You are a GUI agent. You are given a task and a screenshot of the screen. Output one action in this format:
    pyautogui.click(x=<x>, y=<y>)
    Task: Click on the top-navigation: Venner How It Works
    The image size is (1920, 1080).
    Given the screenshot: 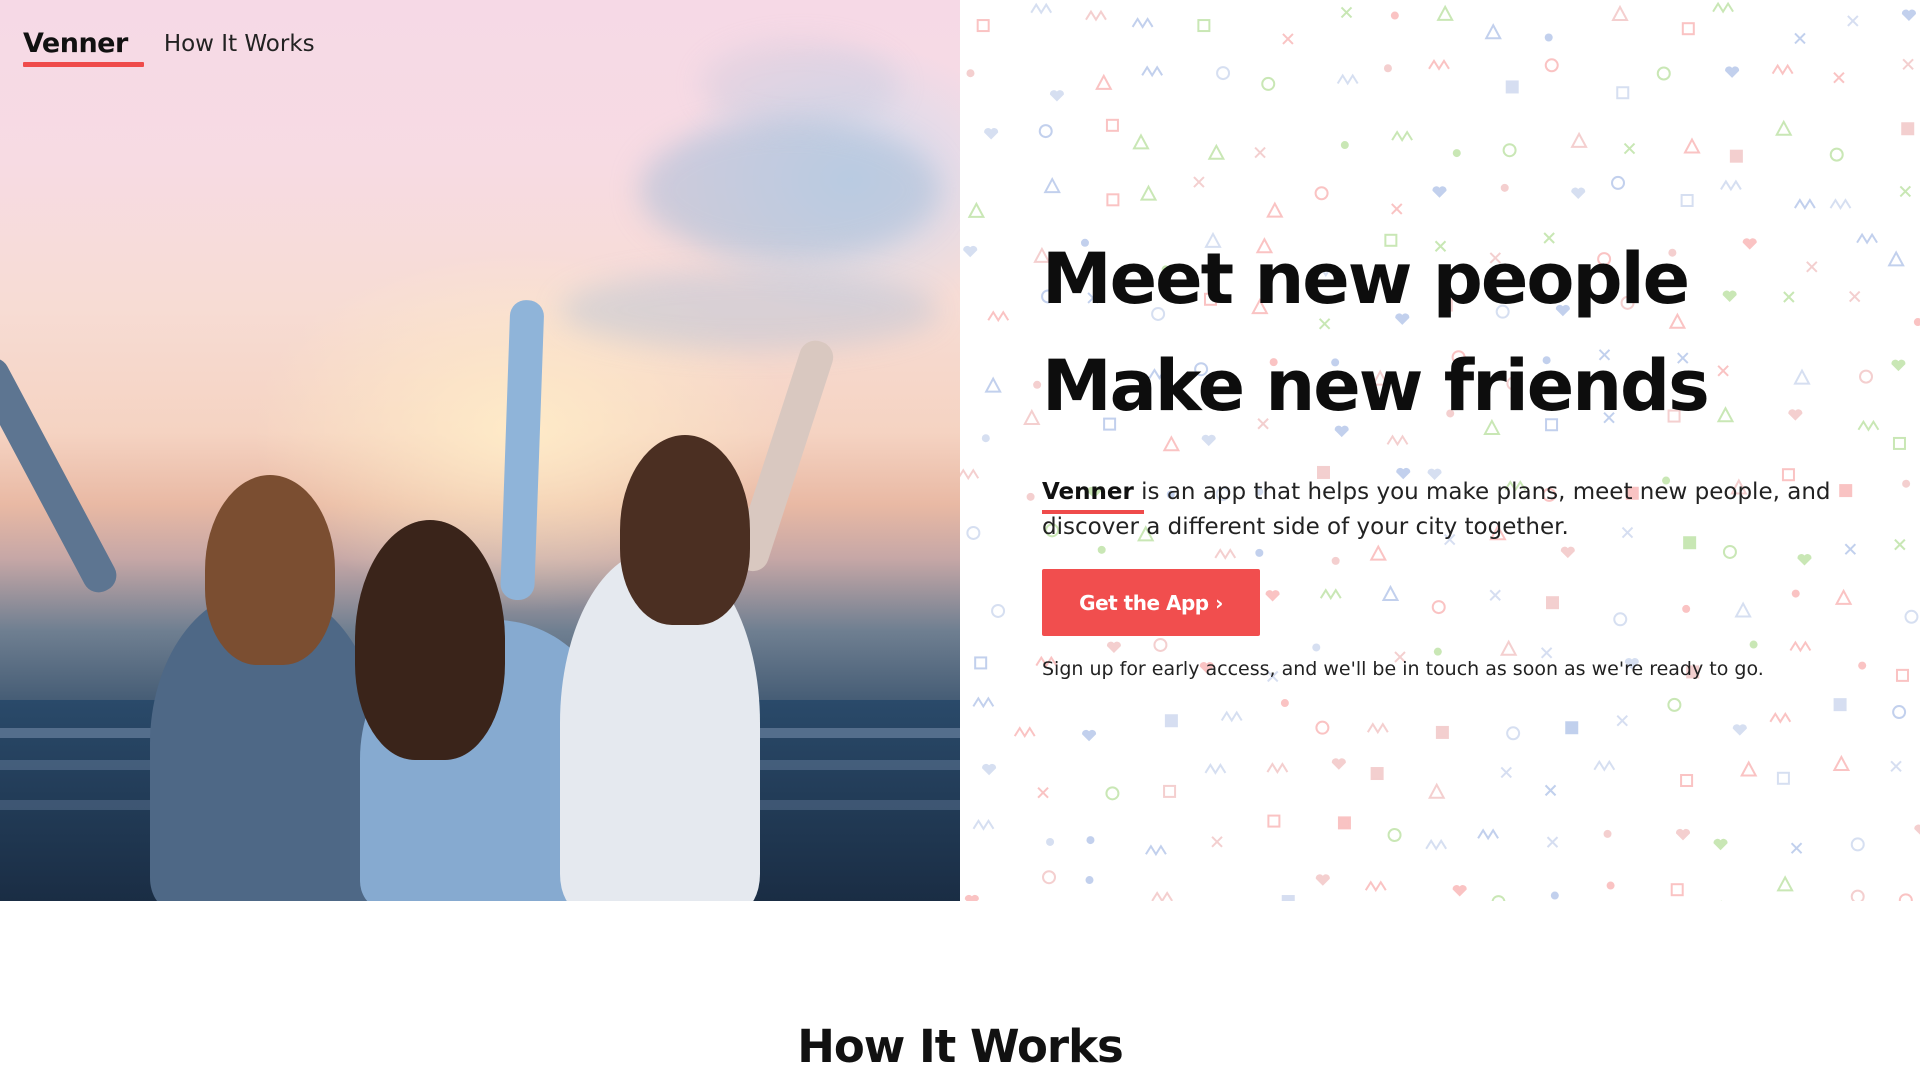 What is the action you would take?
    pyautogui.click(x=169, y=47)
    